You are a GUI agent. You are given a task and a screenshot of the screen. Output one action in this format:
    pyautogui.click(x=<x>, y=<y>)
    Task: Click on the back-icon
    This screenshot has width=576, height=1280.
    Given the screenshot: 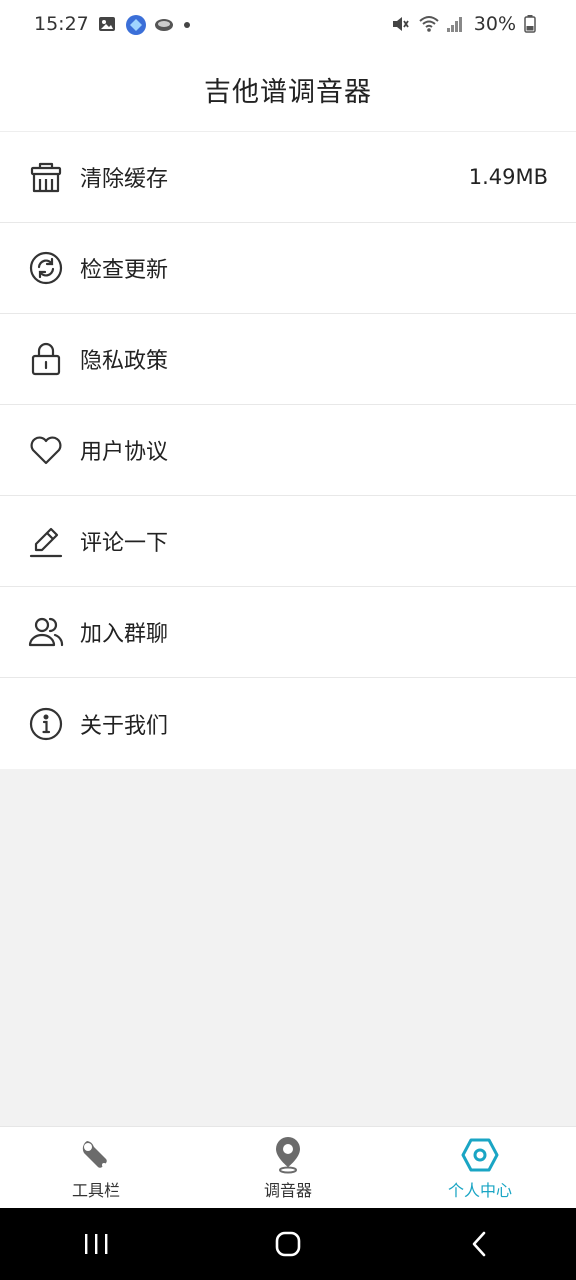 What is the action you would take?
    pyautogui.click(x=479, y=1244)
    